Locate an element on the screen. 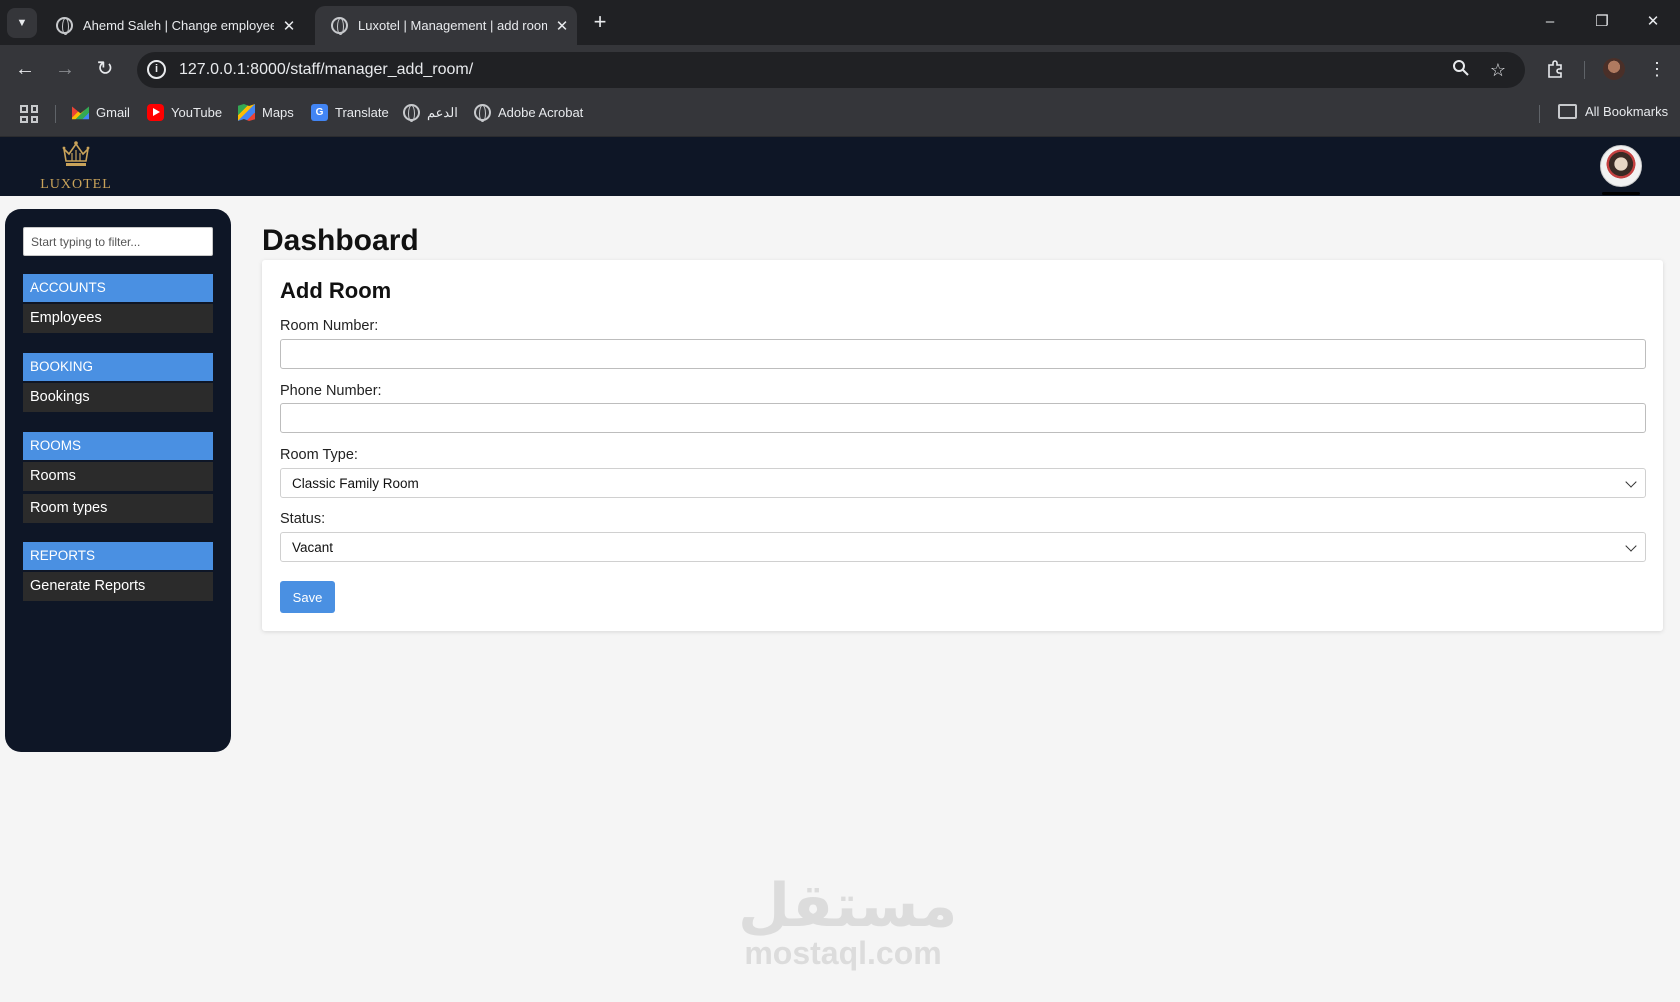 This screenshot has width=1680, height=1002. all-bookmarks-button: All Bookmarks is located at coordinates (1613, 111).